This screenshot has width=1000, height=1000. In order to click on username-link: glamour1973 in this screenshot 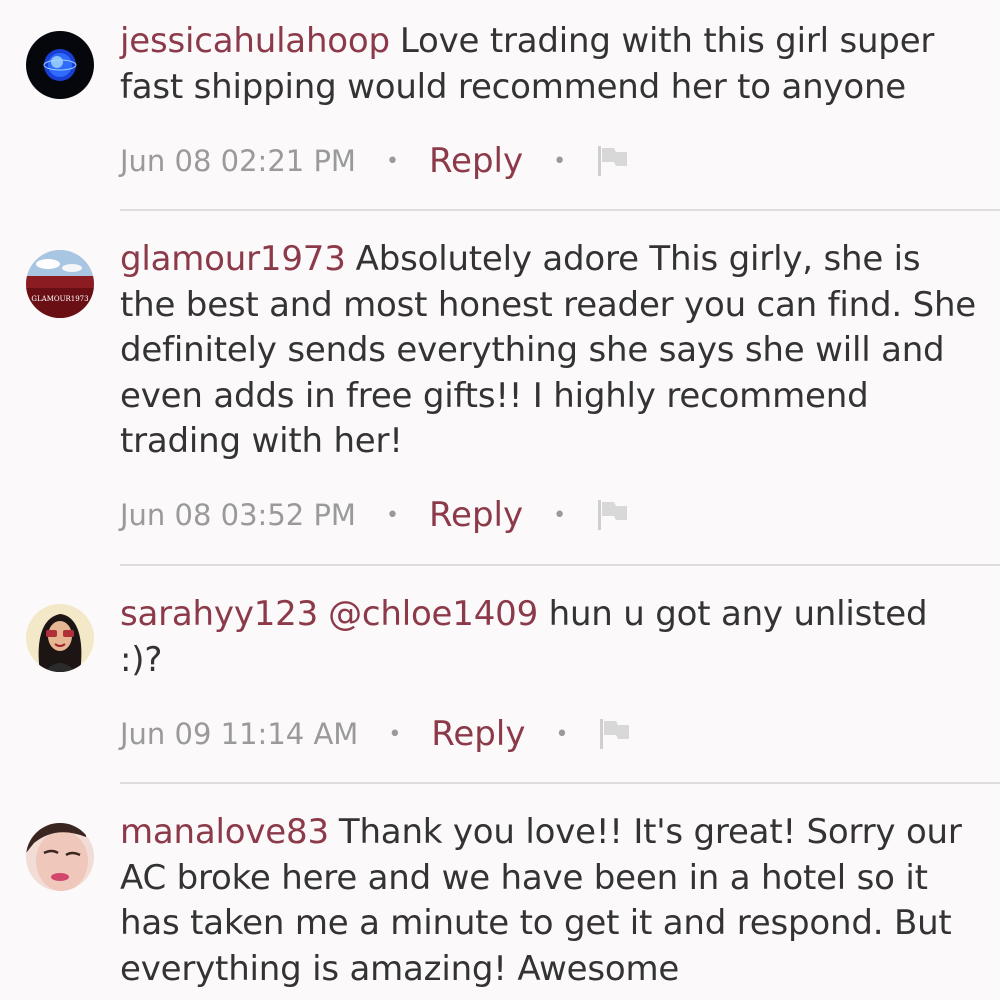, I will do `click(233, 259)`.